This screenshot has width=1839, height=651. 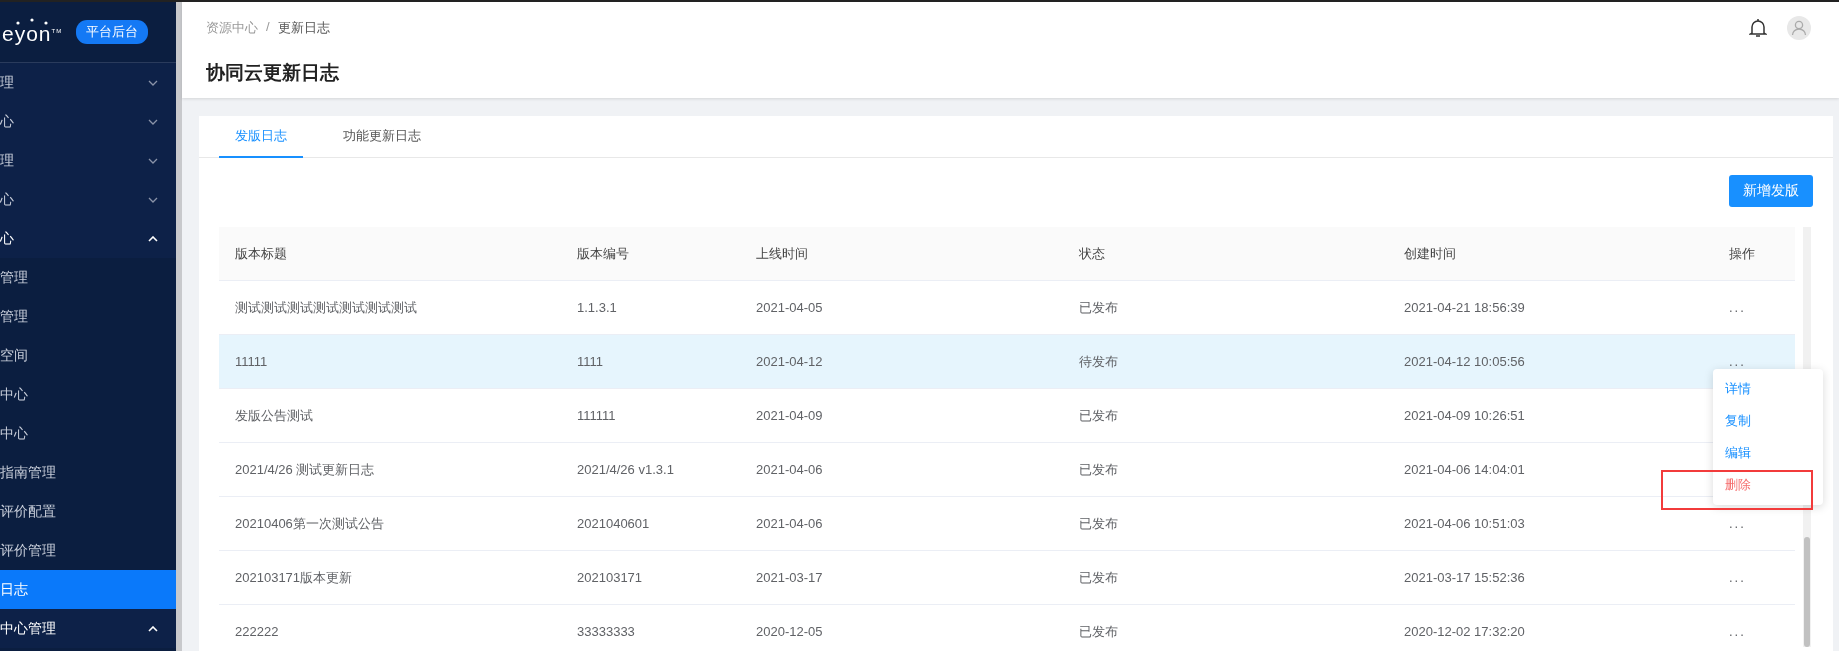 What do you see at coordinates (294, 577) in the screenshot?
I see `table-cell-text: 202103171版本更新` at bounding box center [294, 577].